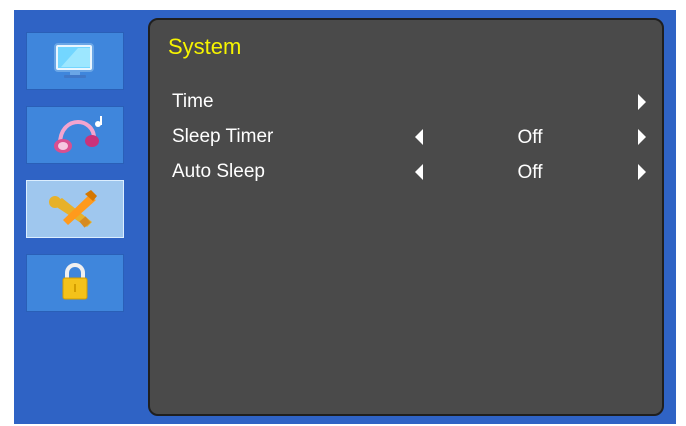  What do you see at coordinates (406, 172) in the screenshot?
I see `menu-row-auto-sleep: Auto Sleep Off` at bounding box center [406, 172].